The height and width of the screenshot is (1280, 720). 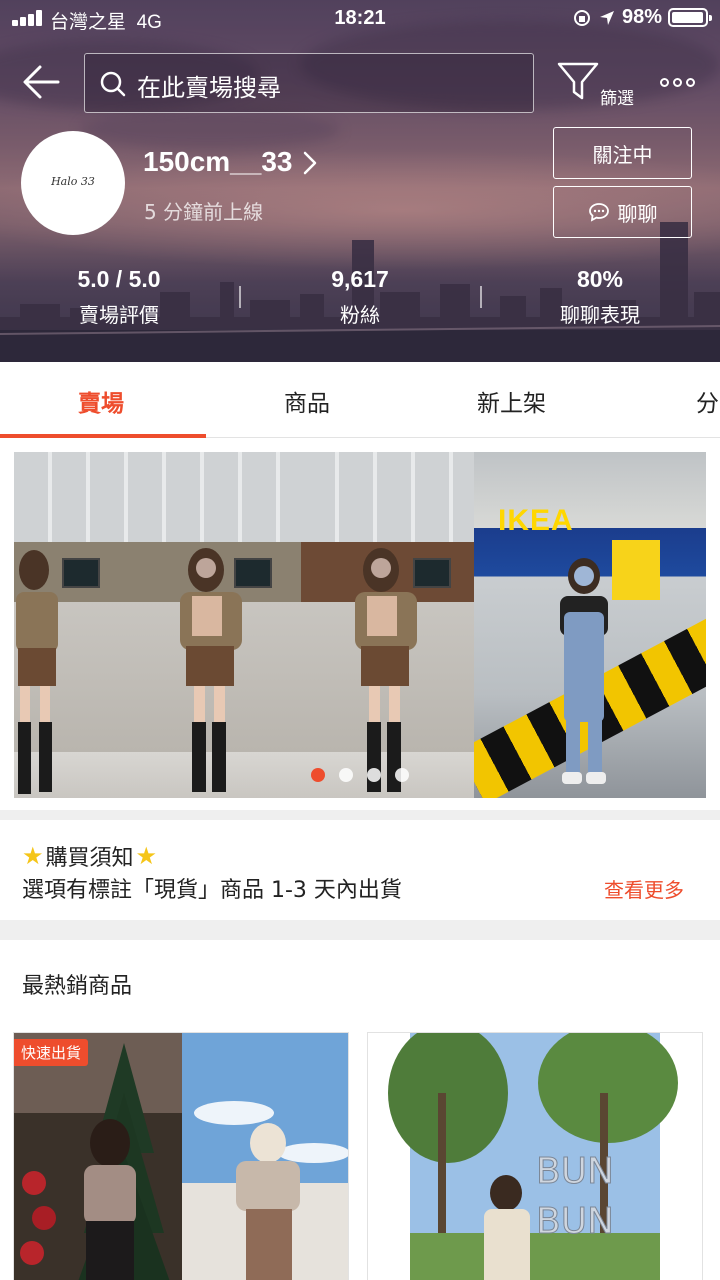 What do you see at coordinates (360, 400) in the screenshot?
I see `shop-tabs: 賣場 商品 新上架 分` at bounding box center [360, 400].